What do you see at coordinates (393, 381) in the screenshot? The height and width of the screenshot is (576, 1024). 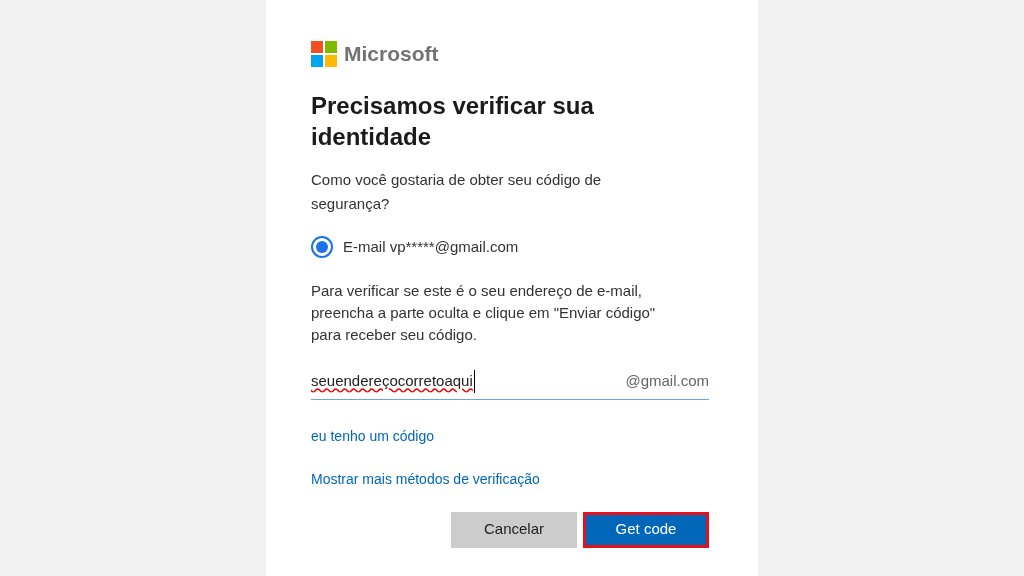 I see `email-input: seuendereçocorretoaqui` at bounding box center [393, 381].